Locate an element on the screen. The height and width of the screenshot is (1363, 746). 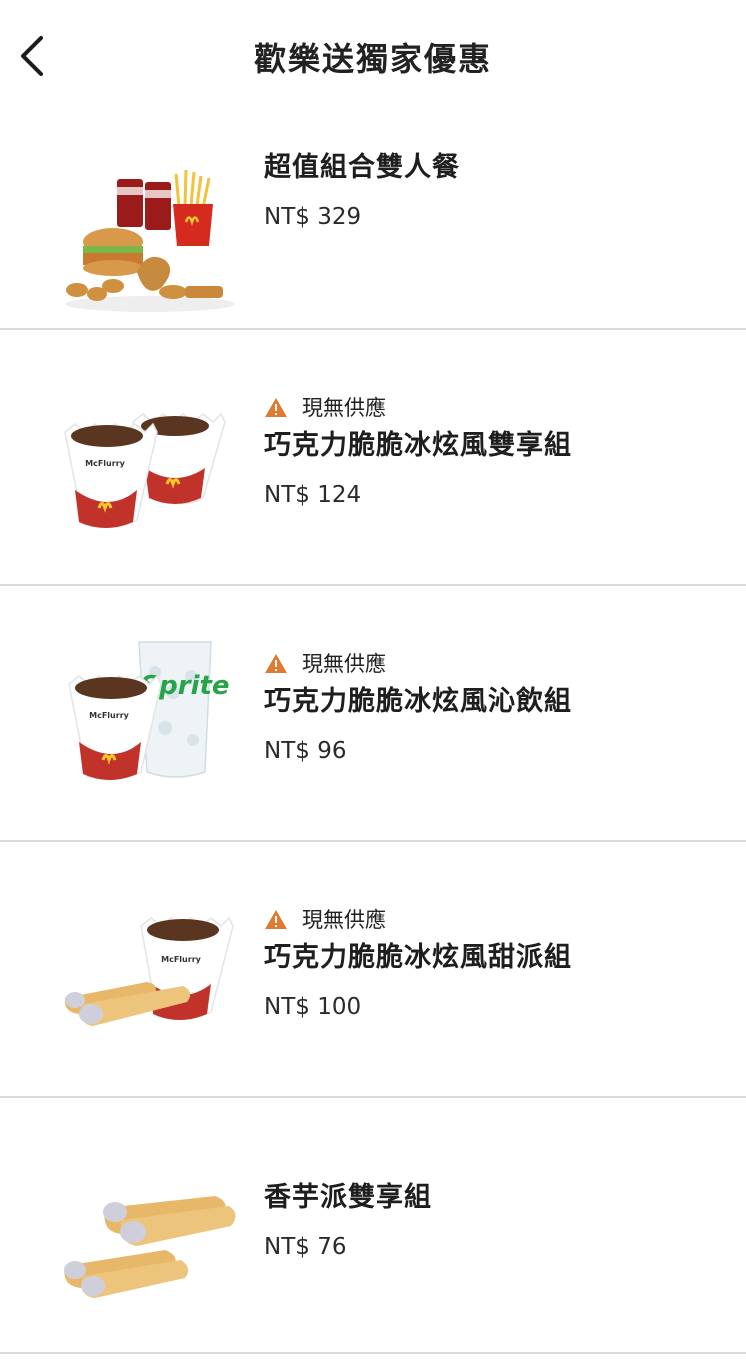
mcflurry-pie-image: McFlurry is located at coordinates (149, 971).